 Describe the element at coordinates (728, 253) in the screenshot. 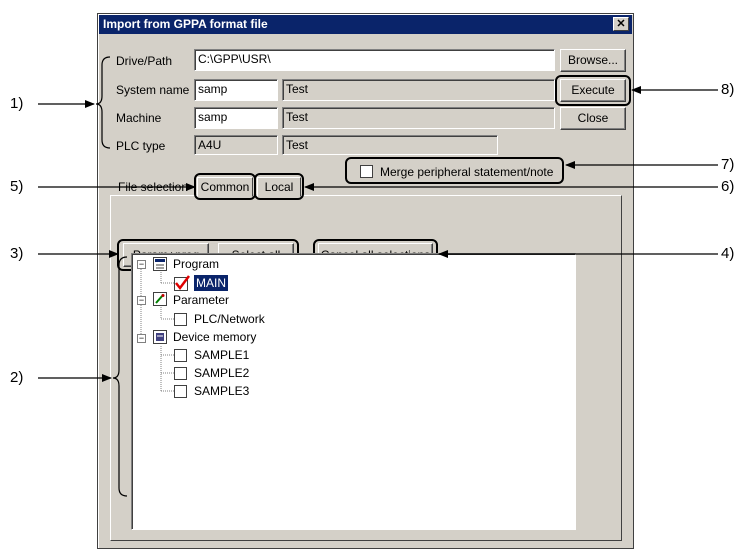

I see `callout-4: 4)` at that location.